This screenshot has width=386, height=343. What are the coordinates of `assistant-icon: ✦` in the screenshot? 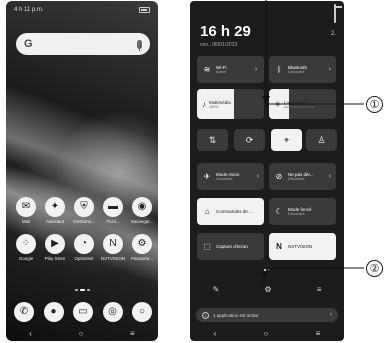 It's located at (55, 207).